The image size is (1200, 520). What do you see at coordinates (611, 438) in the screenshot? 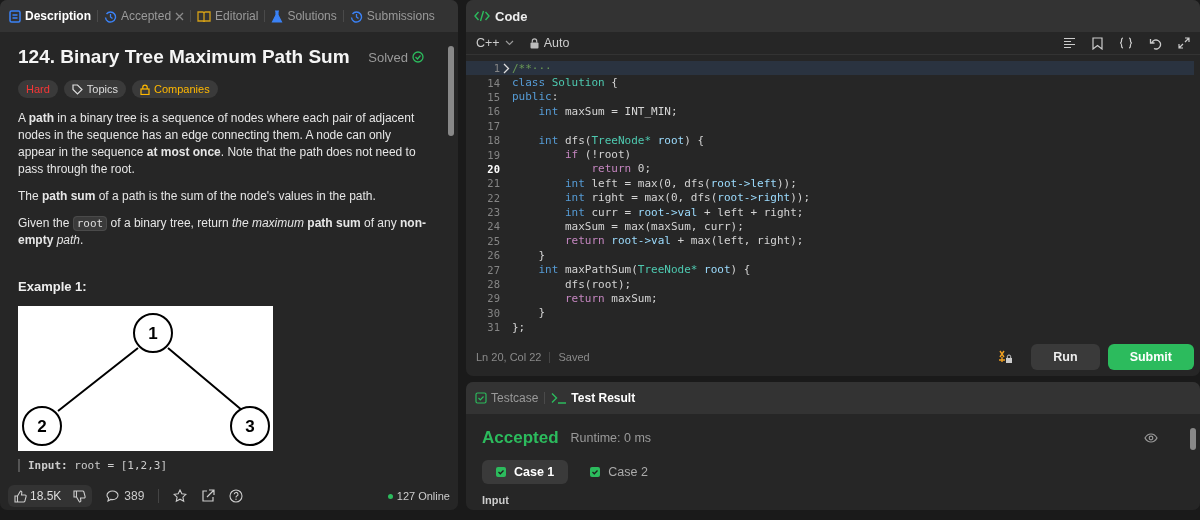
I see `runtime-text: Runtime: 0 ms` at bounding box center [611, 438].